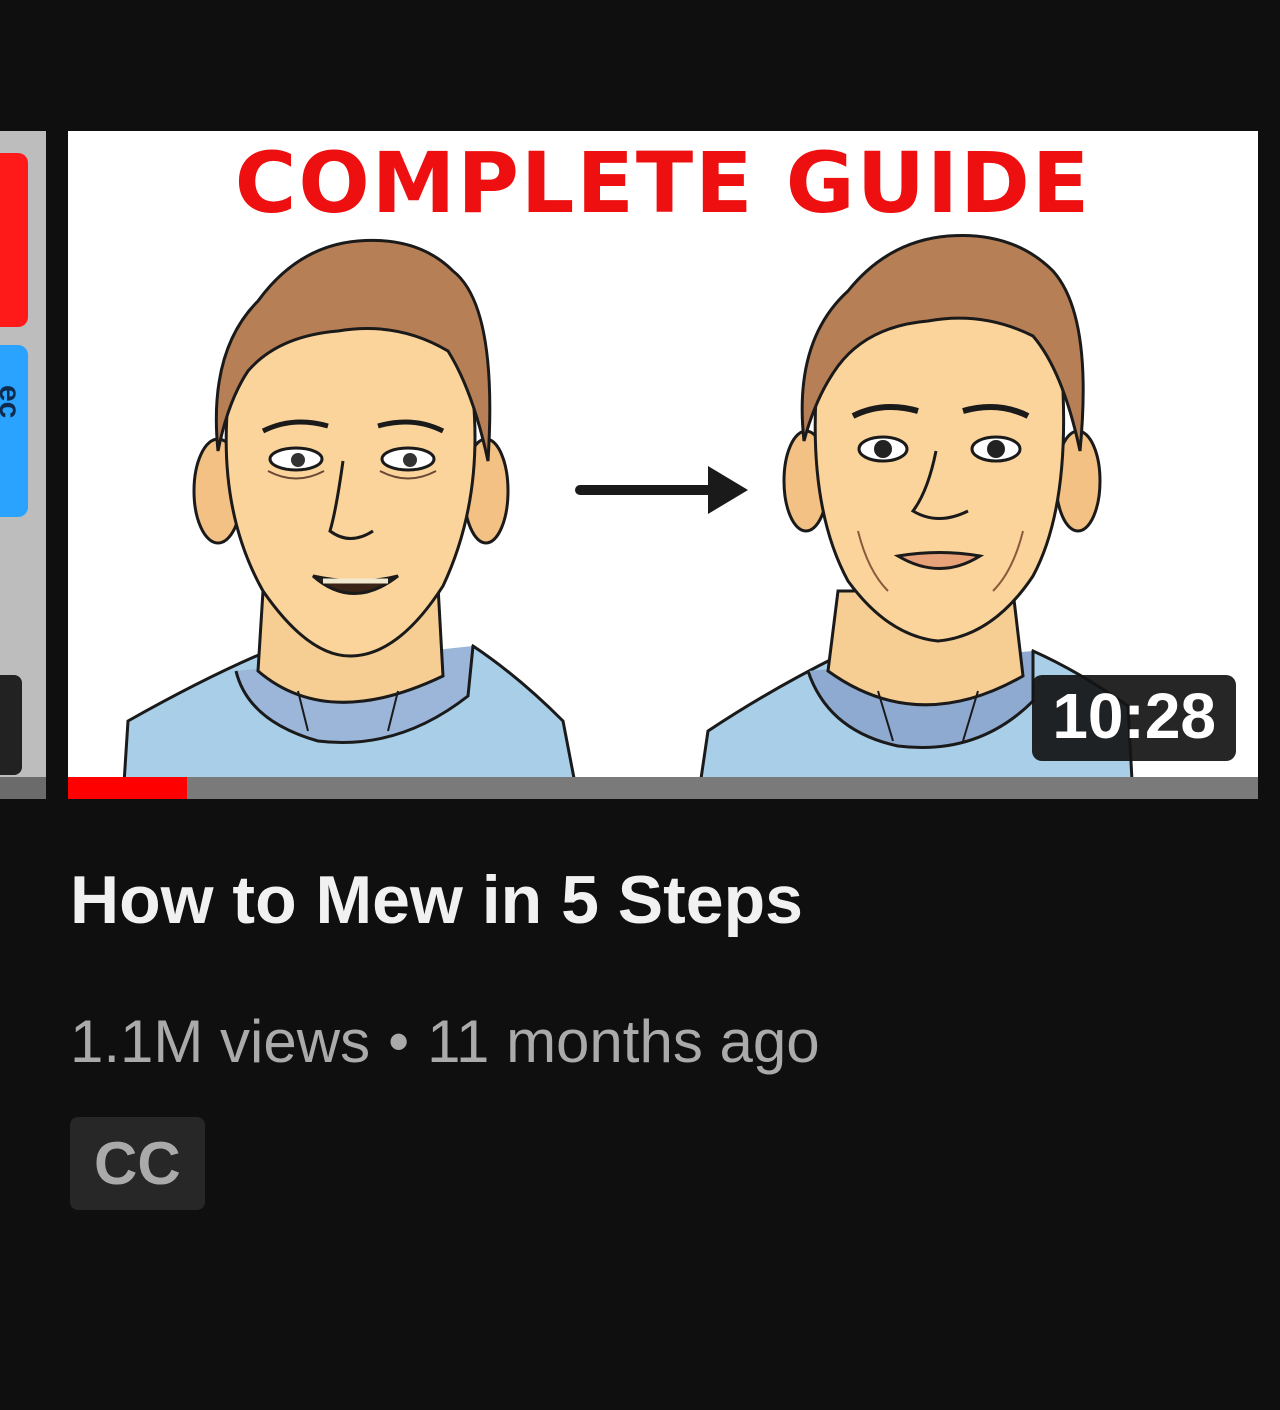 The image size is (1280, 1410). What do you see at coordinates (623, 1042) in the screenshot?
I see `upload-age: 11 months ago` at bounding box center [623, 1042].